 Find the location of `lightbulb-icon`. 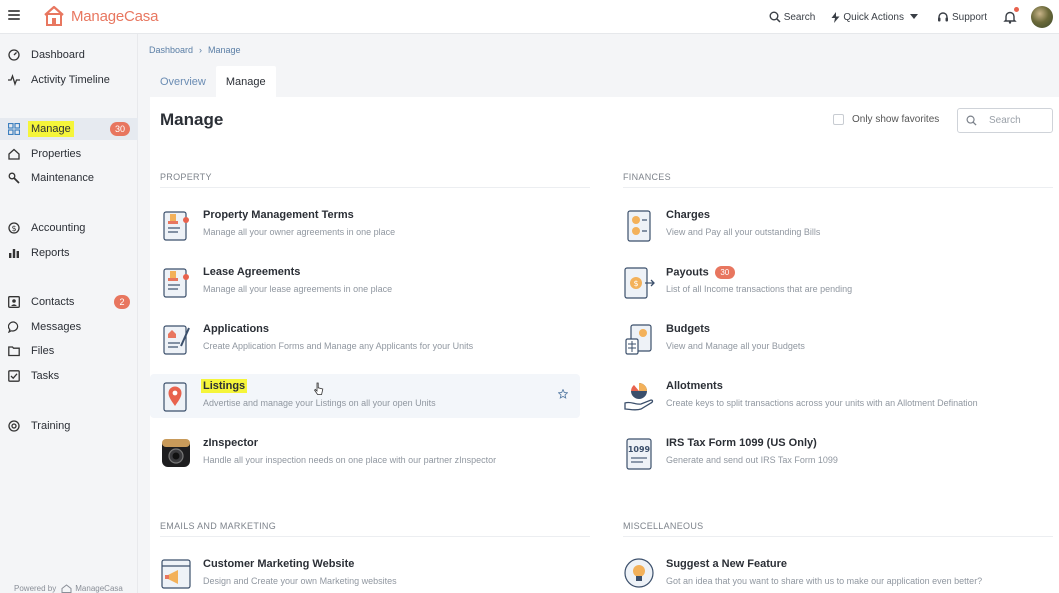

lightbulb-icon is located at coordinates (639, 573).